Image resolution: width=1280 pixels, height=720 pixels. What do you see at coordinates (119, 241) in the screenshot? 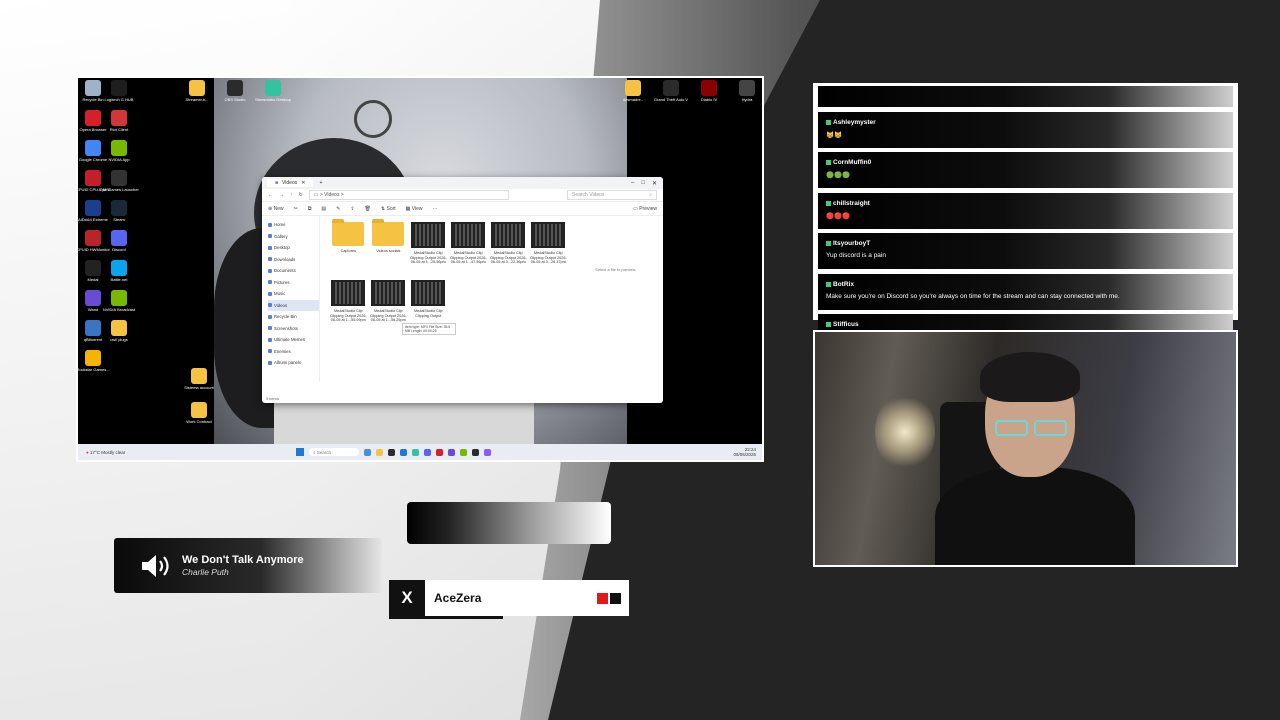
I see `desktop-shortcut-discord: Discord` at bounding box center [119, 241].